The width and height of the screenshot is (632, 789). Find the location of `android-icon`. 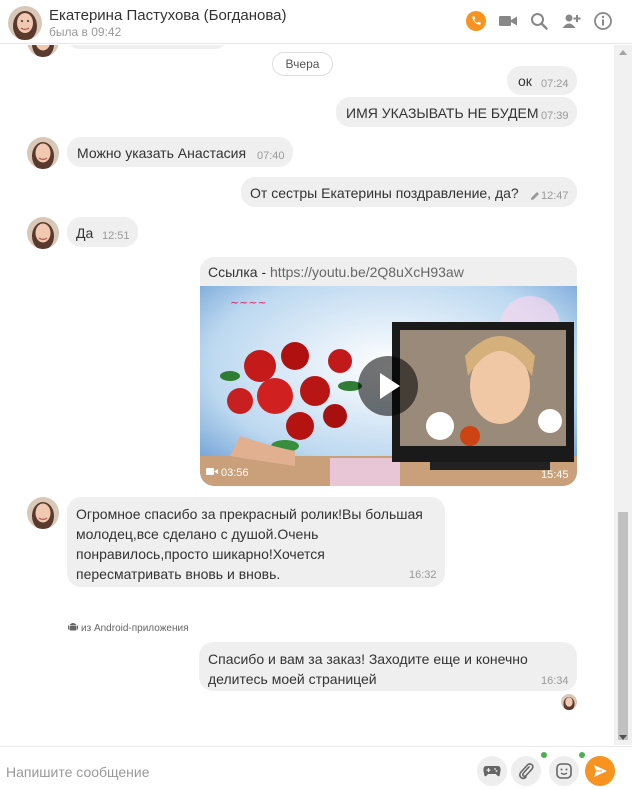

android-icon is located at coordinates (73, 628).